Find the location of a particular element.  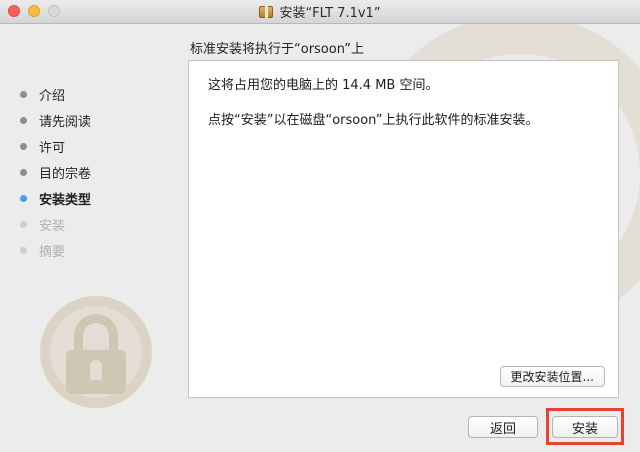

step-summary: 摘要 is located at coordinates (55, 250).